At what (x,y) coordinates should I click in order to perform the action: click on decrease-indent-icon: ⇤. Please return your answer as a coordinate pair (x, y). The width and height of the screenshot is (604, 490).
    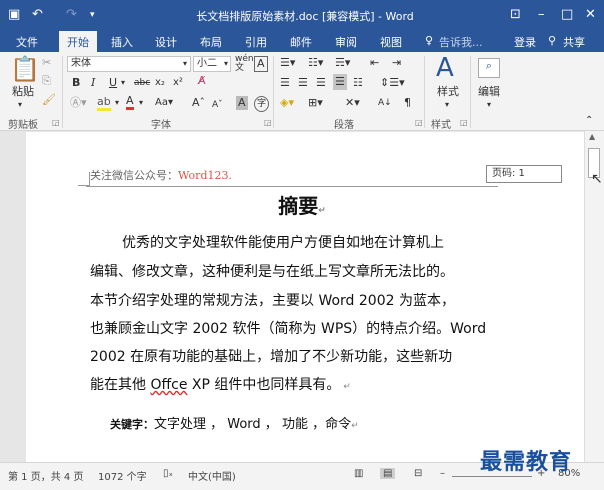
    Looking at the image, I should click on (374, 63).